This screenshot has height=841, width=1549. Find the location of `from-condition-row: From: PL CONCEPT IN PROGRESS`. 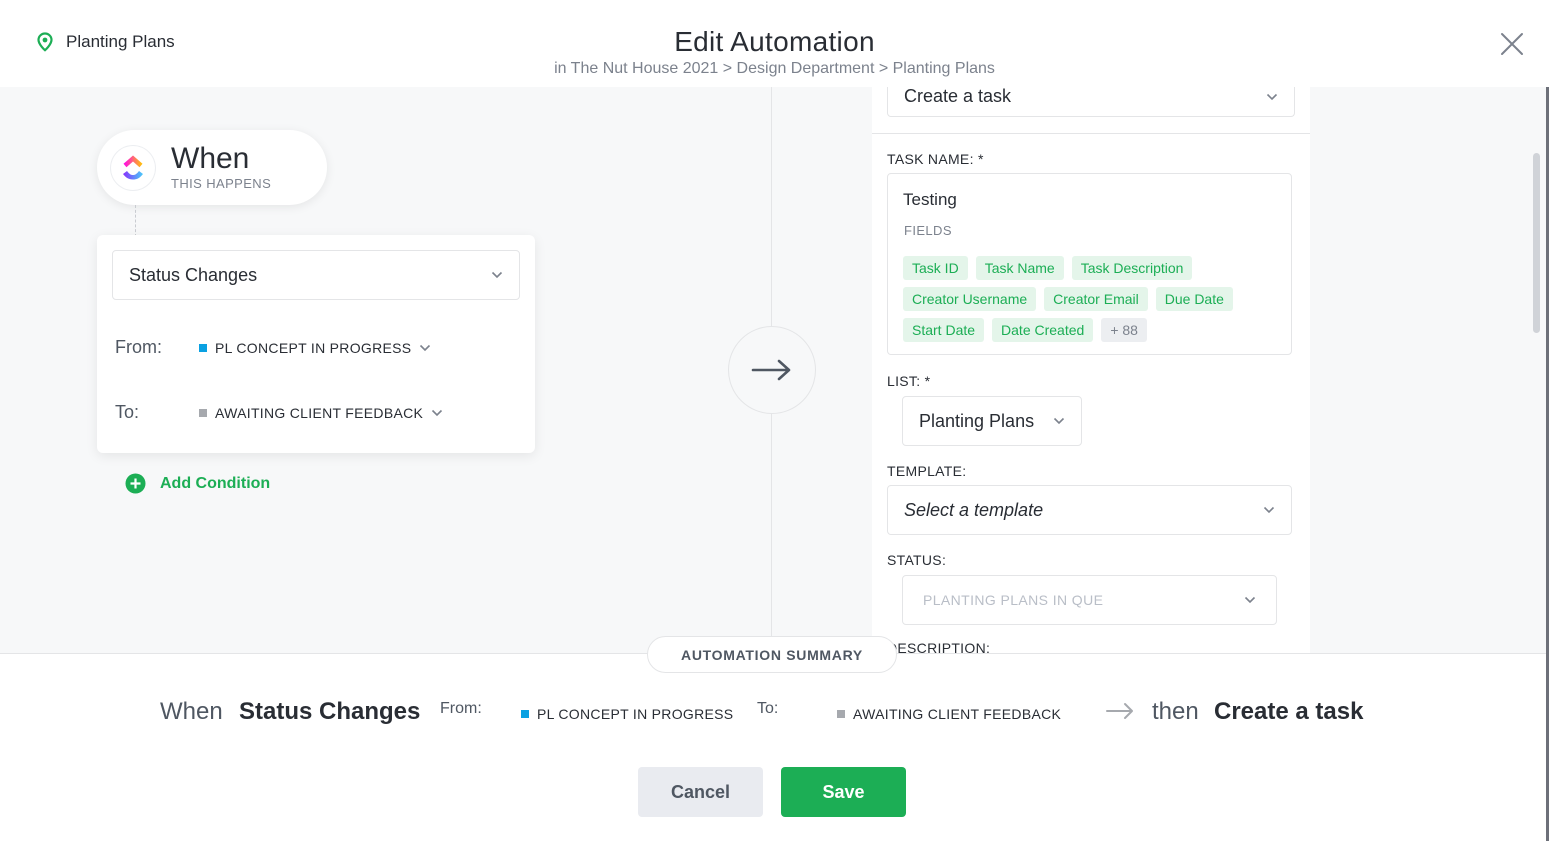

from-condition-row: From: PL CONCEPT IN PROGRESS is located at coordinates (273, 347).